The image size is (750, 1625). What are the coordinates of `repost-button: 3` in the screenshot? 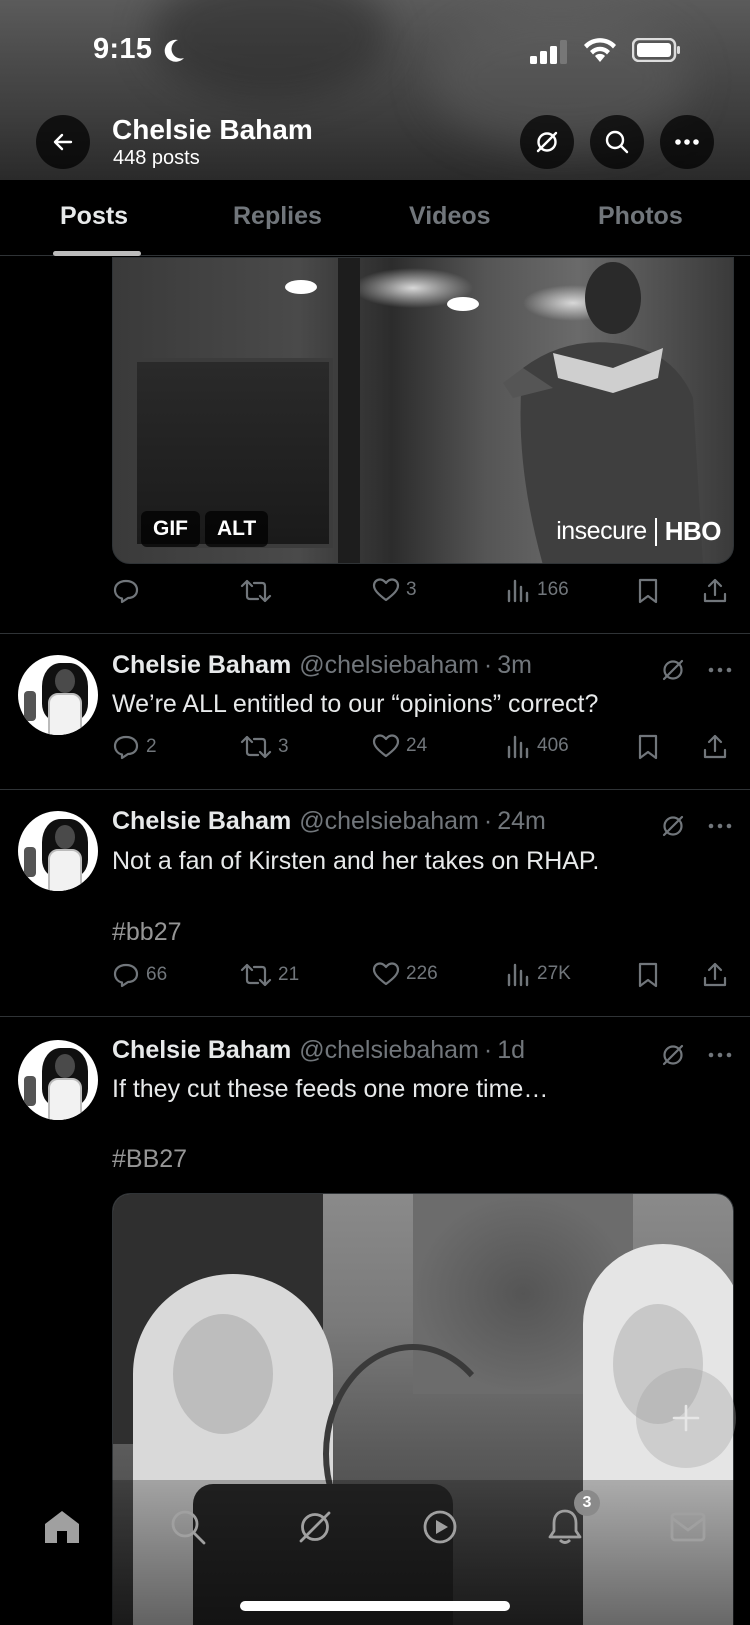 It's located at (264, 747).